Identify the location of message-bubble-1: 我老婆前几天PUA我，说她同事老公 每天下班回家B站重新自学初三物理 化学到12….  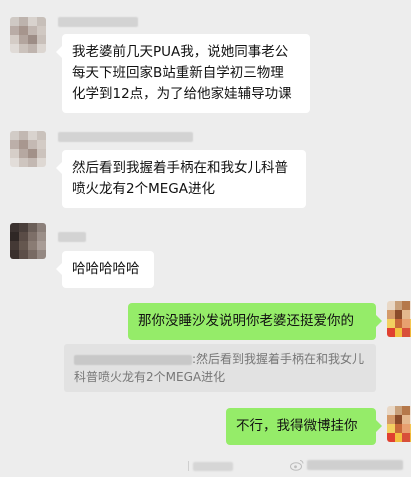
(183, 73).